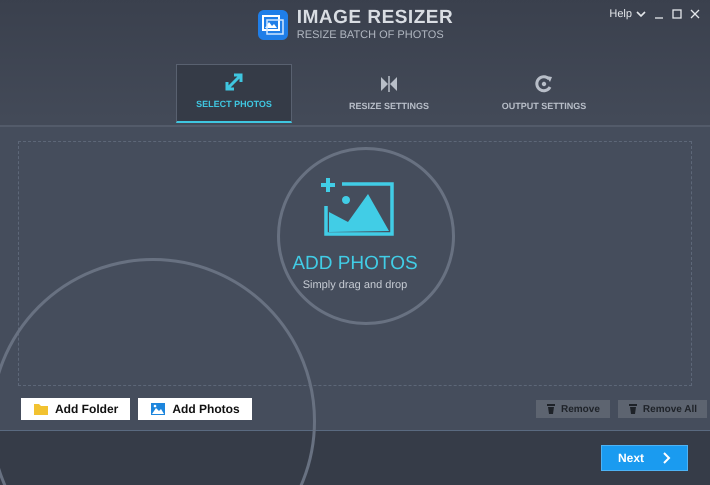 The image size is (710, 485). I want to click on app-logo-icon, so click(272, 24).